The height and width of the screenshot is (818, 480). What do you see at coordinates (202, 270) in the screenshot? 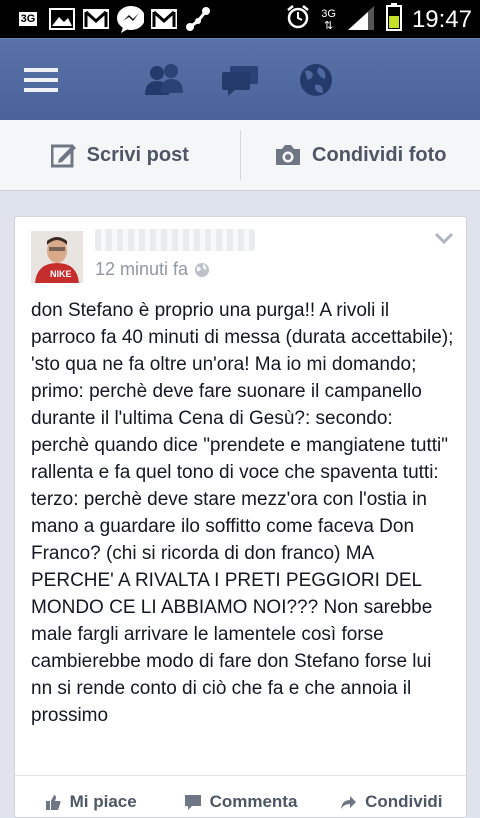
I see `globe-privacy-icon` at bounding box center [202, 270].